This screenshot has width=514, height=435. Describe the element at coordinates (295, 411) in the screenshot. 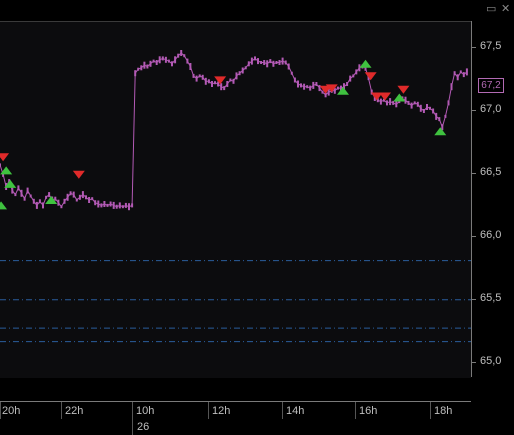

I see `x-tick-label: 14h` at that location.